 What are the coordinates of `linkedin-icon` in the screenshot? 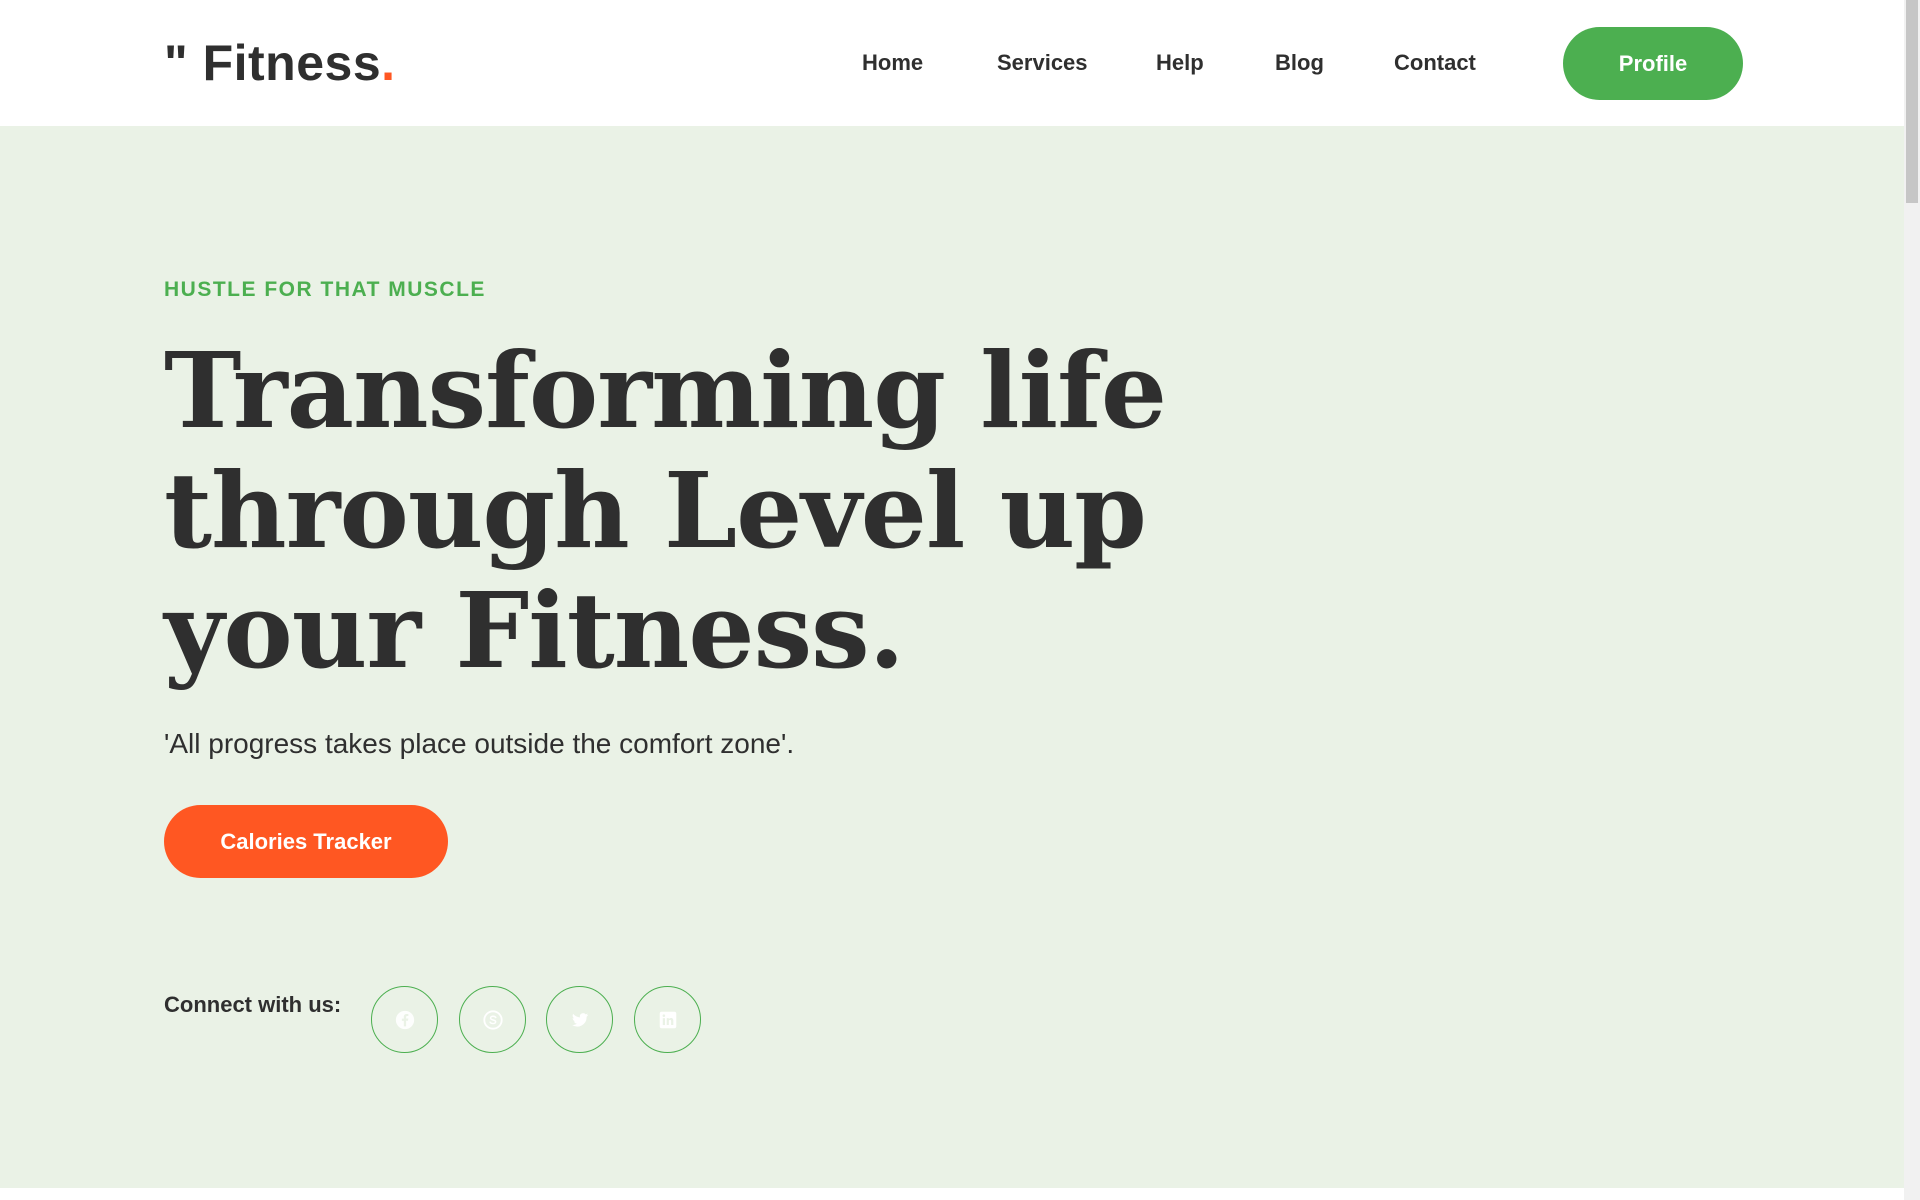 It's located at (667, 1019).